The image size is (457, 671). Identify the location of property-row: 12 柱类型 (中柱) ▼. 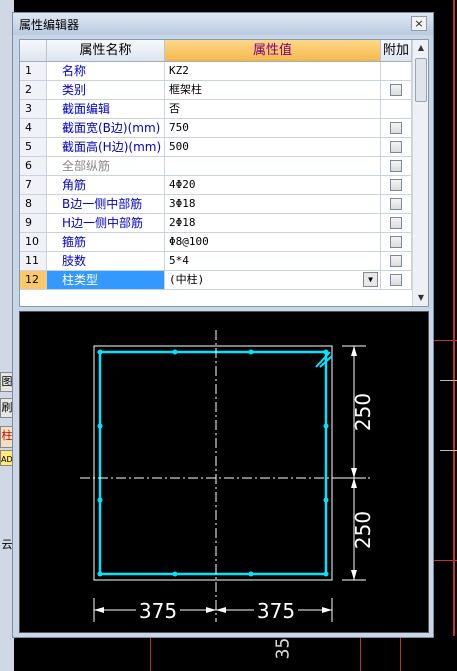
(216, 280).